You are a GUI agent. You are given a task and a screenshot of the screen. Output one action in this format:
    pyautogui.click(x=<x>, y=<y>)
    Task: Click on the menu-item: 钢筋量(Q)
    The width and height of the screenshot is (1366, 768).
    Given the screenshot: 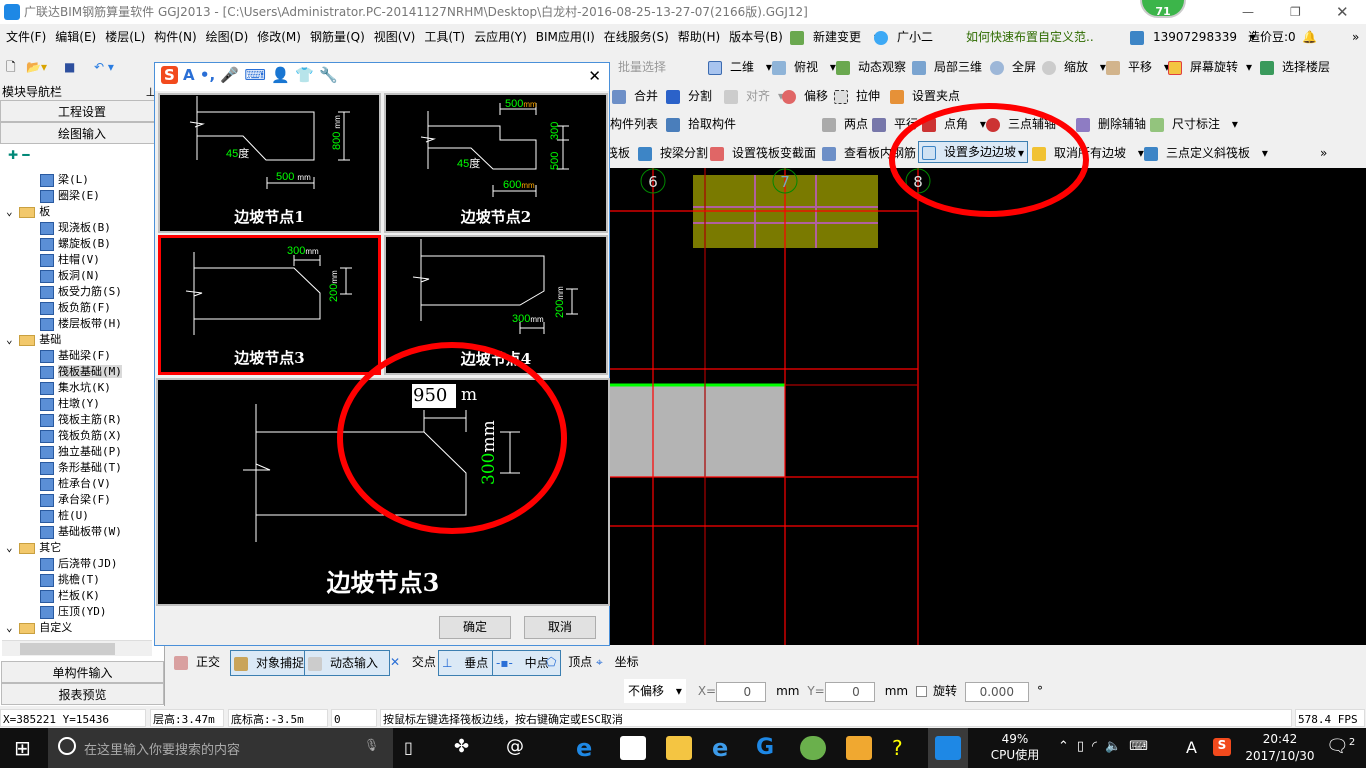 What is the action you would take?
    pyautogui.click(x=337, y=37)
    